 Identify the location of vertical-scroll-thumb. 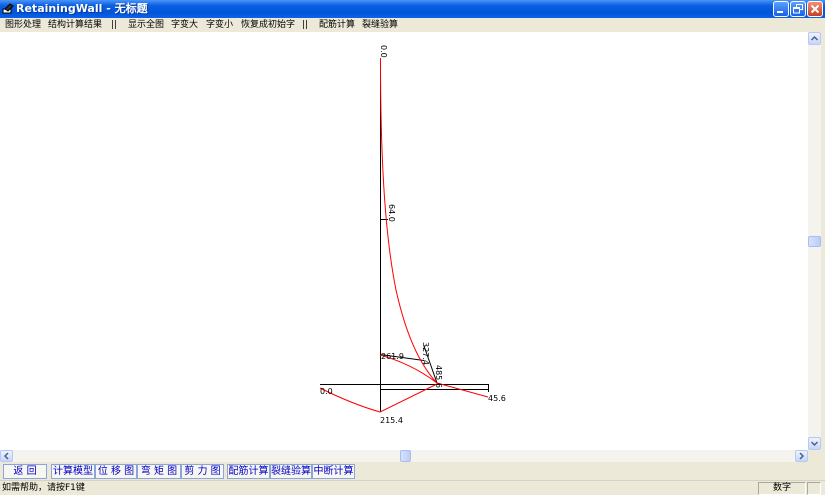
(814, 241).